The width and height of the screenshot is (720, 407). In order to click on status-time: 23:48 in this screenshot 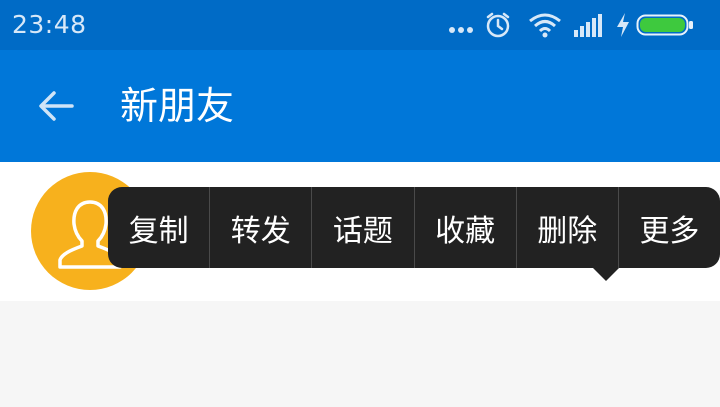, I will do `click(49, 24)`.